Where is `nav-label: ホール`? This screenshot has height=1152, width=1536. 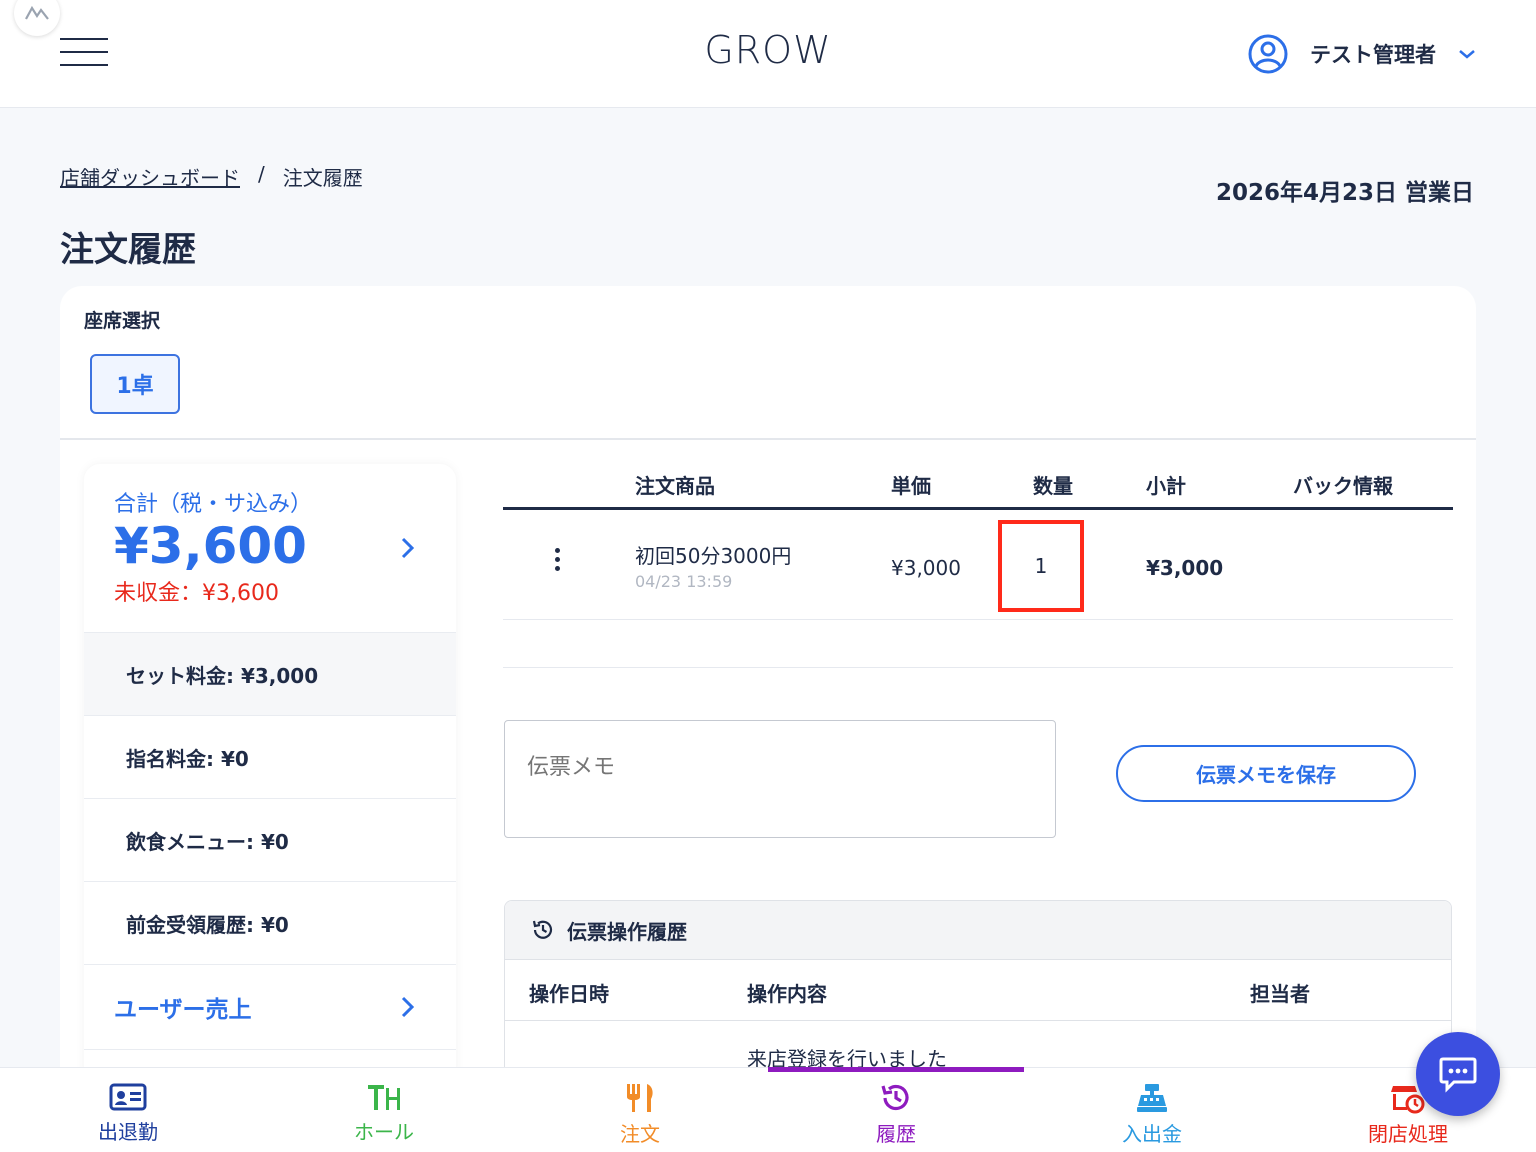
nav-label: ホール is located at coordinates (384, 1132).